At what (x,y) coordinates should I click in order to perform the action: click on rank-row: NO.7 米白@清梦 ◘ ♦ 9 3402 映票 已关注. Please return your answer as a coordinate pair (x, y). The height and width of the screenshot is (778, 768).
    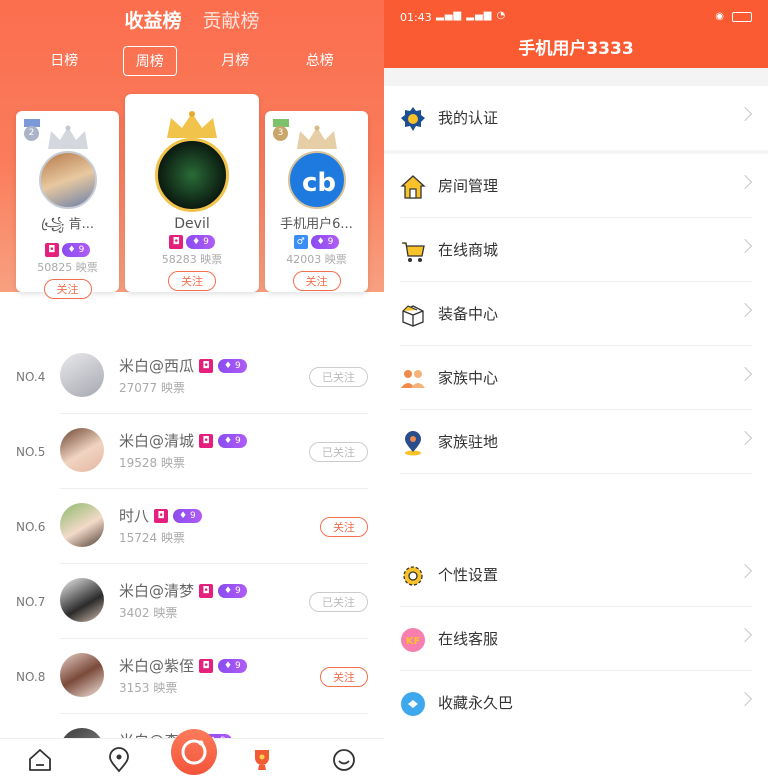
    Looking at the image, I should click on (192, 601).